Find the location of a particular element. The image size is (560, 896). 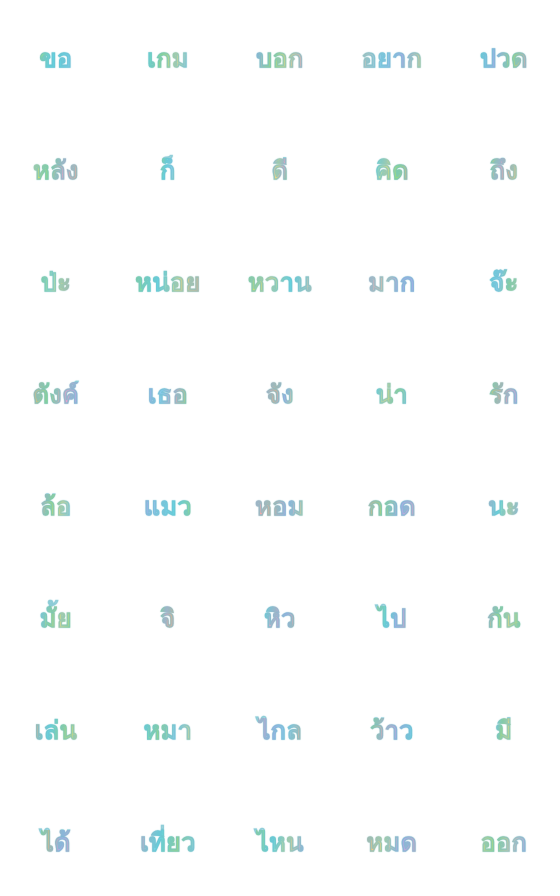

sticker-word: กัน is located at coordinates (504, 618).